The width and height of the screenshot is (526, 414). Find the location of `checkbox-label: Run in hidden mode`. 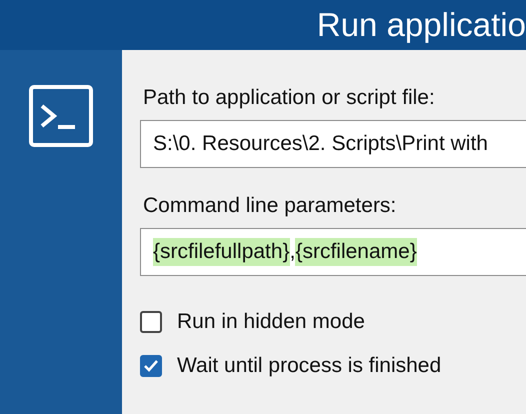

checkbox-label: Run in hidden mode is located at coordinates (271, 322).